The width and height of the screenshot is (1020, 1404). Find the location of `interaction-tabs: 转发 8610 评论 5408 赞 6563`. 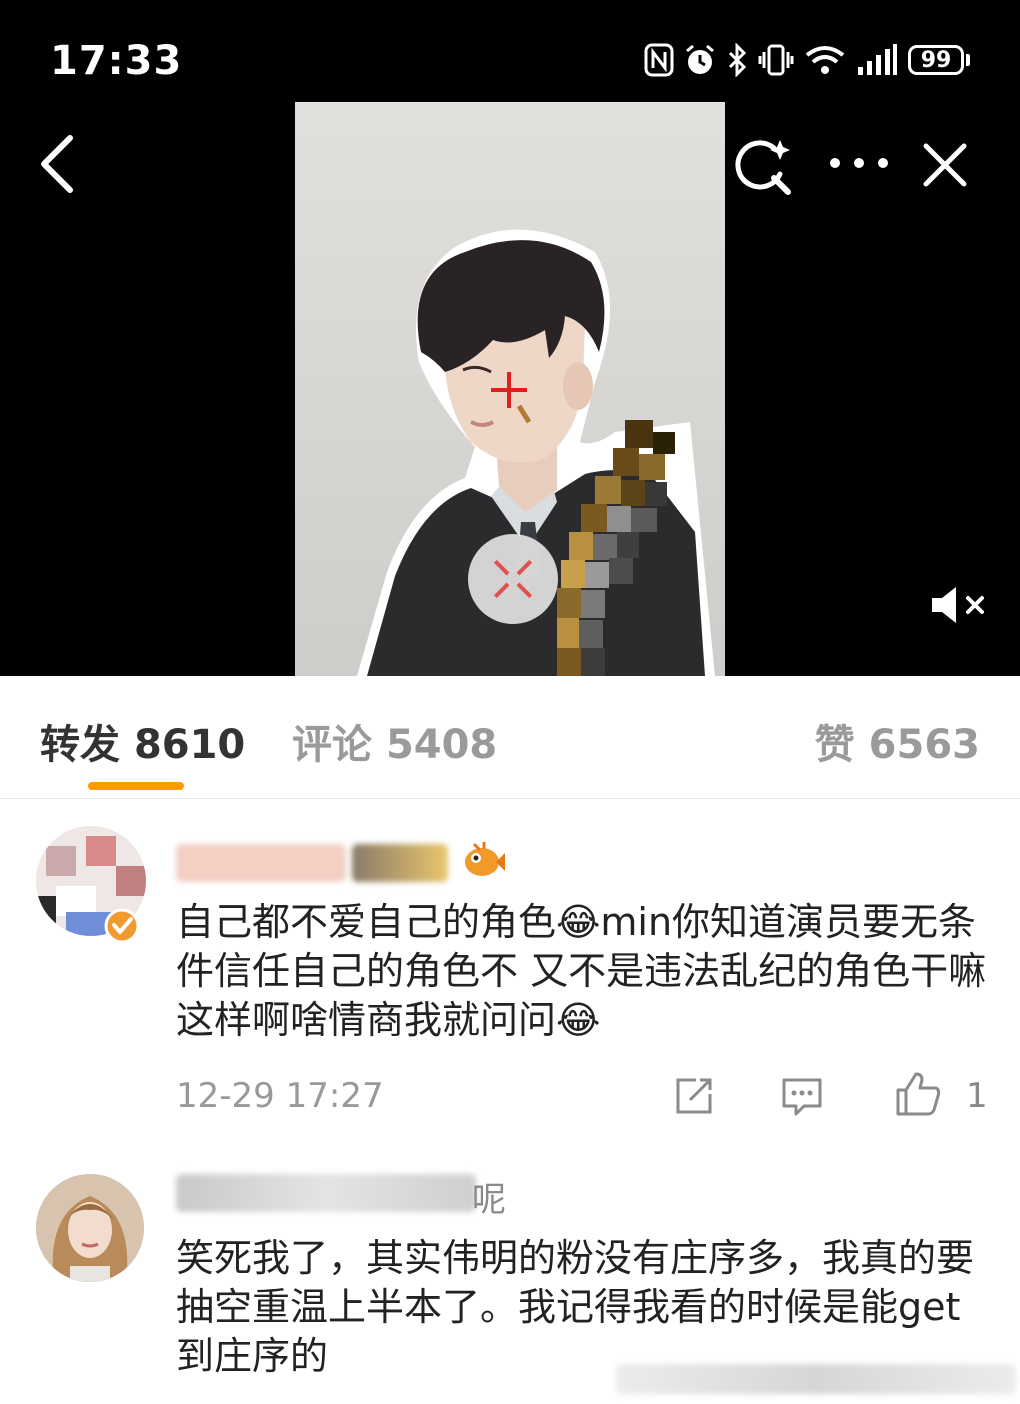

interaction-tabs: 转发 8610 评论 5408 赞 6563 is located at coordinates (510, 737).